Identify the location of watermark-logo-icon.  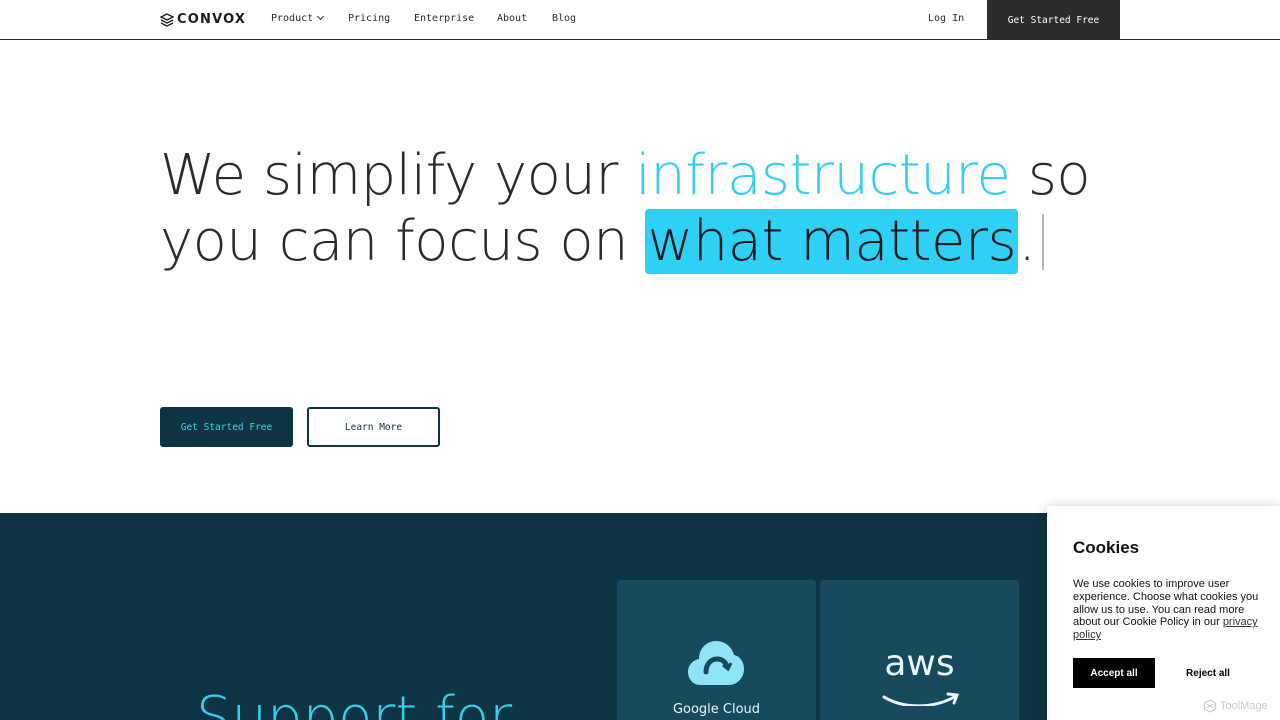
(1210, 706).